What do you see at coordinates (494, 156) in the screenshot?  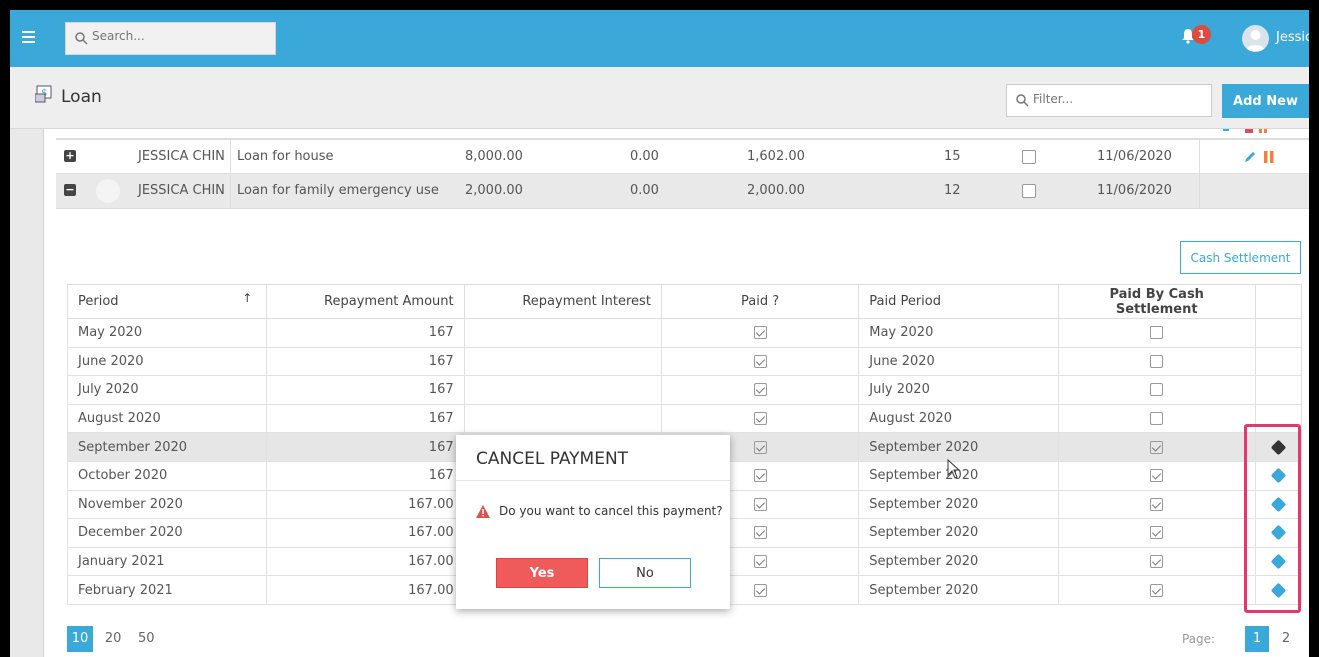 I see `loan-amount: 8,000.00` at bounding box center [494, 156].